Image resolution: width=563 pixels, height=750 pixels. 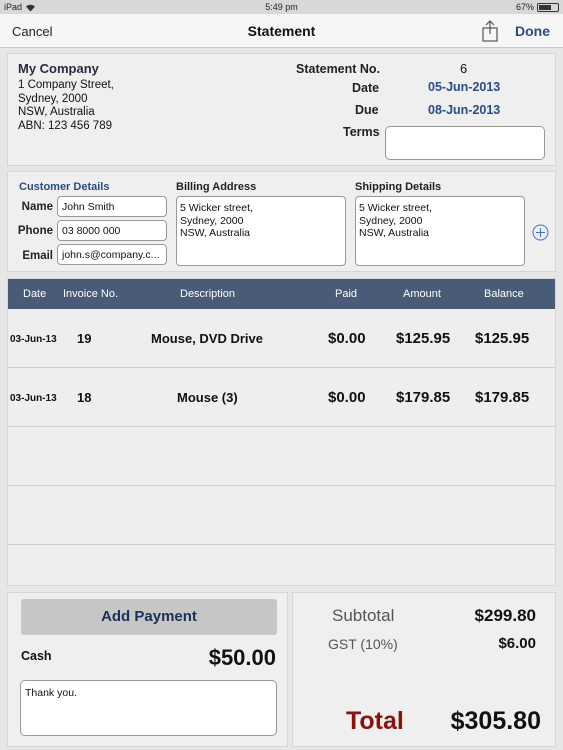 What do you see at coordinates (363, 615) in the screenshot?
I see `subtotal-label: Subtotal` at bounding box center [363, 615].